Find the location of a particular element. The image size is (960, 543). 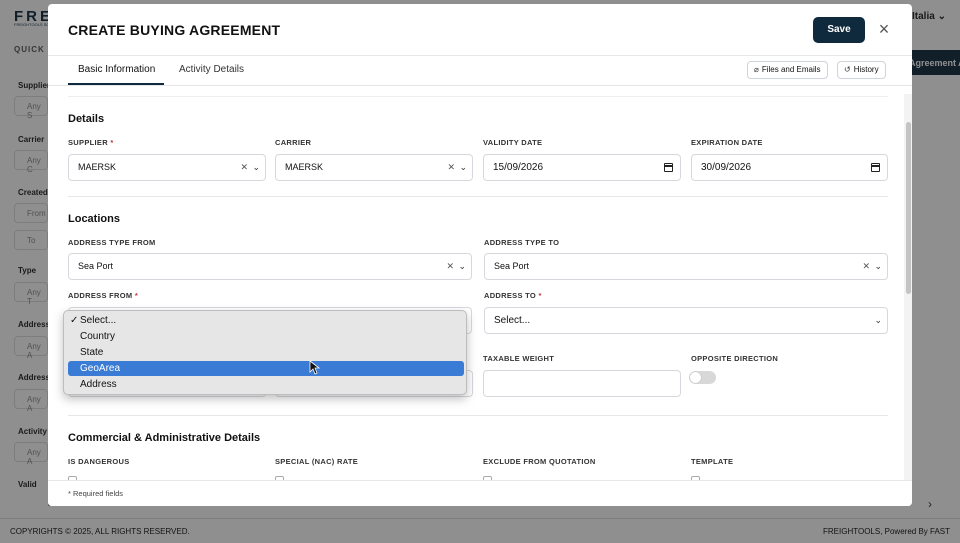

address-to-label: ADDRESS TO * is located at coordinates (513, 295).